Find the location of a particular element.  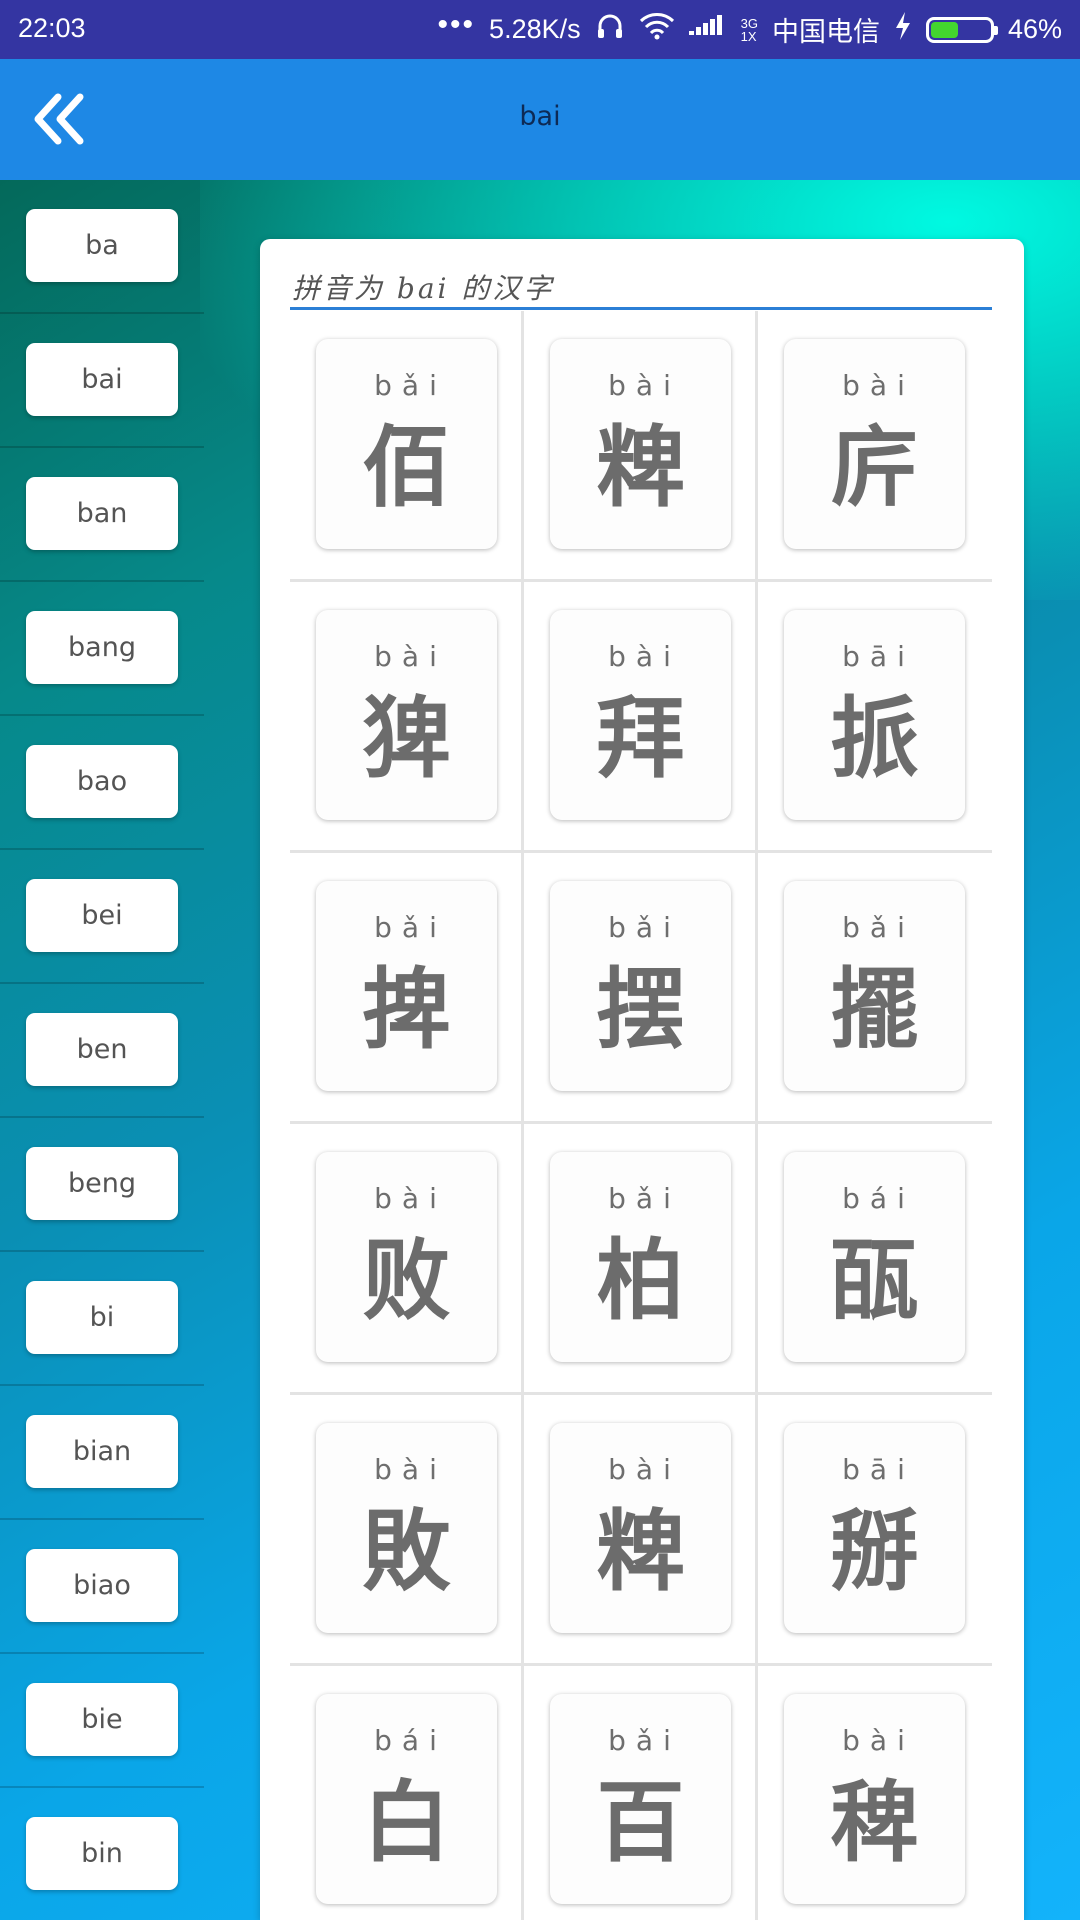

wifi-icon is located at coordinates (657, 29).